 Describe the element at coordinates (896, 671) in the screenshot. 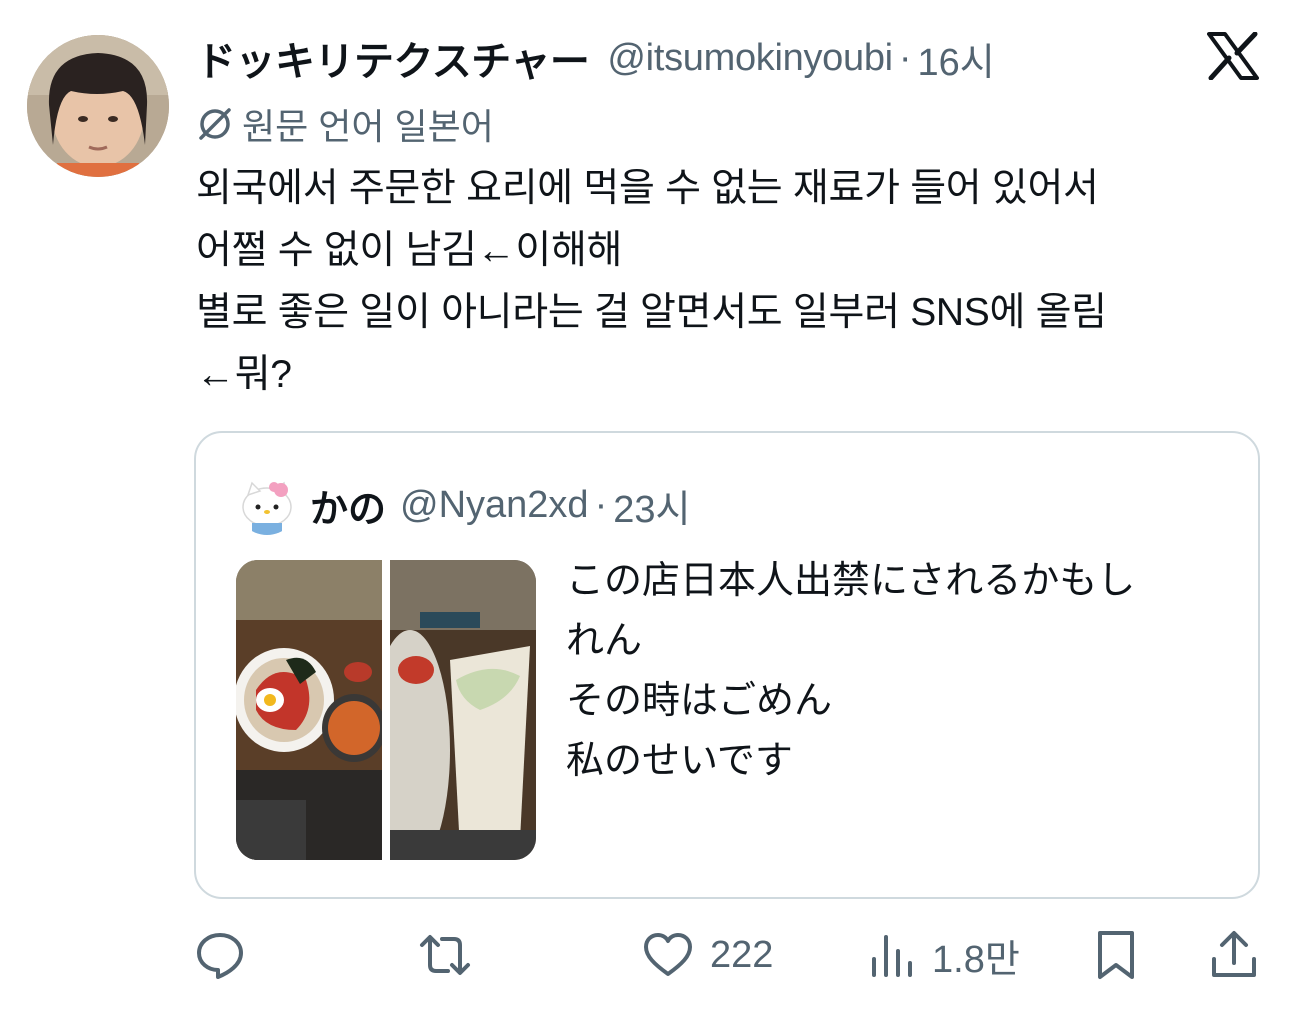

I see `quoted-tweet-text: この店日本人出禁にされるかもし れん その時はごめん 私のせいです` at that location.